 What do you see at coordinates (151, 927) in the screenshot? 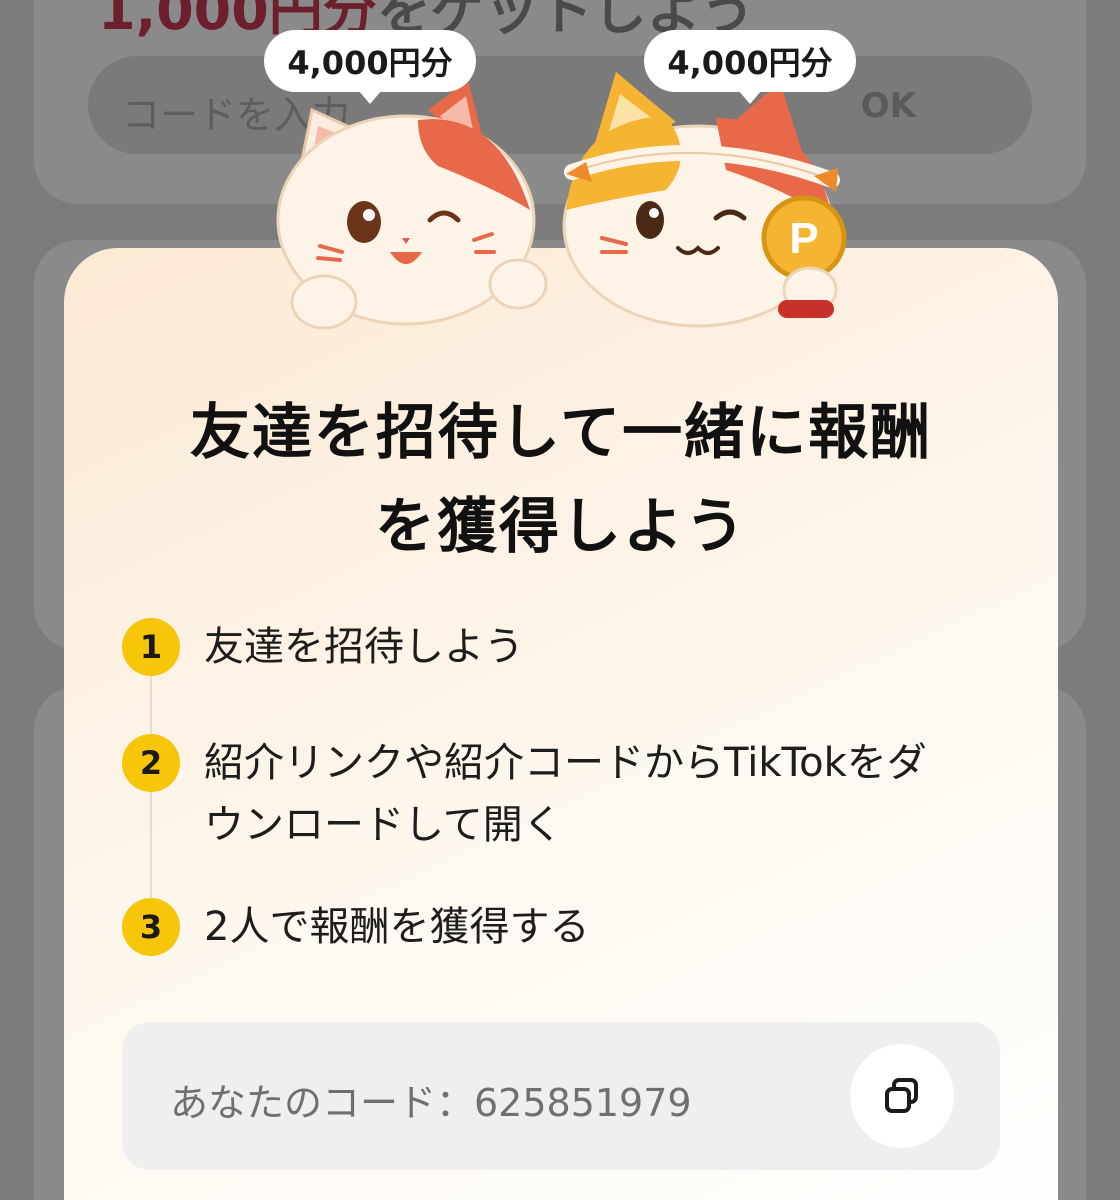
I see `step-number-badge: 3` at bounding box center [151, 927].